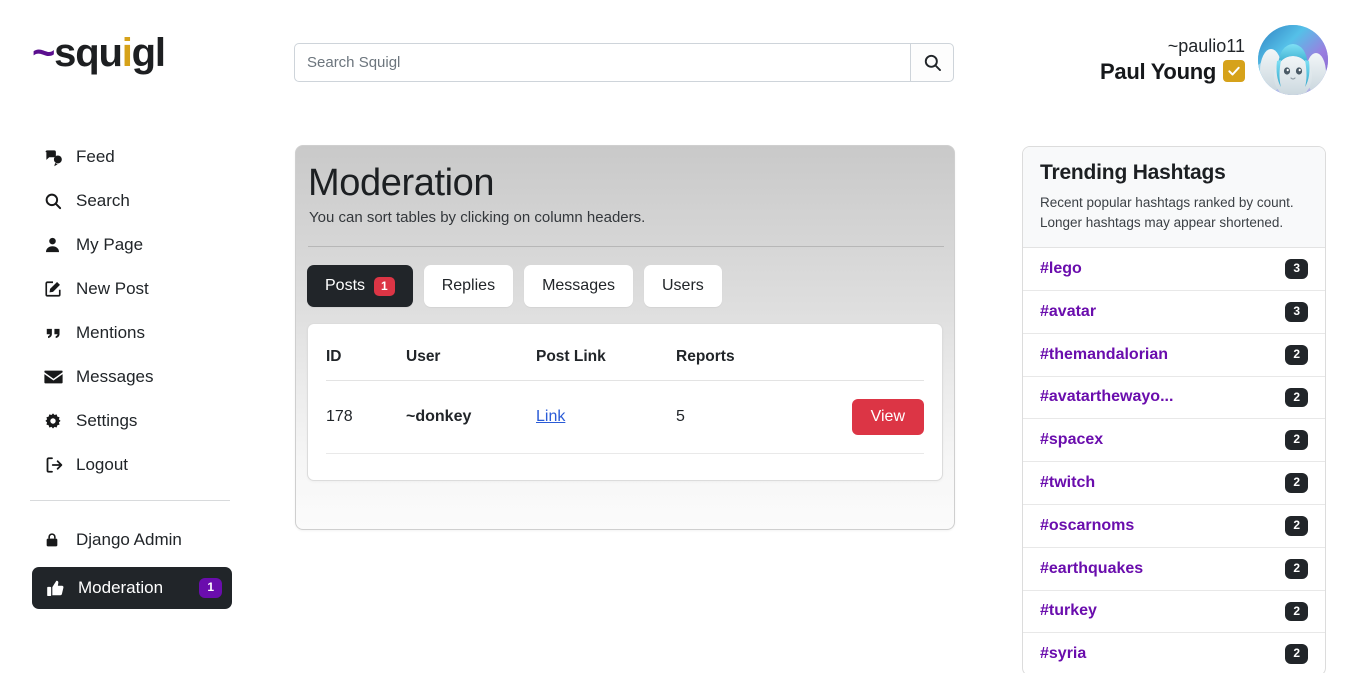 Image resolution: width=1356 pixels, height=673 pixels. I want to click on sidebar-item-moderation: Moderation 1, so click(132, 588).